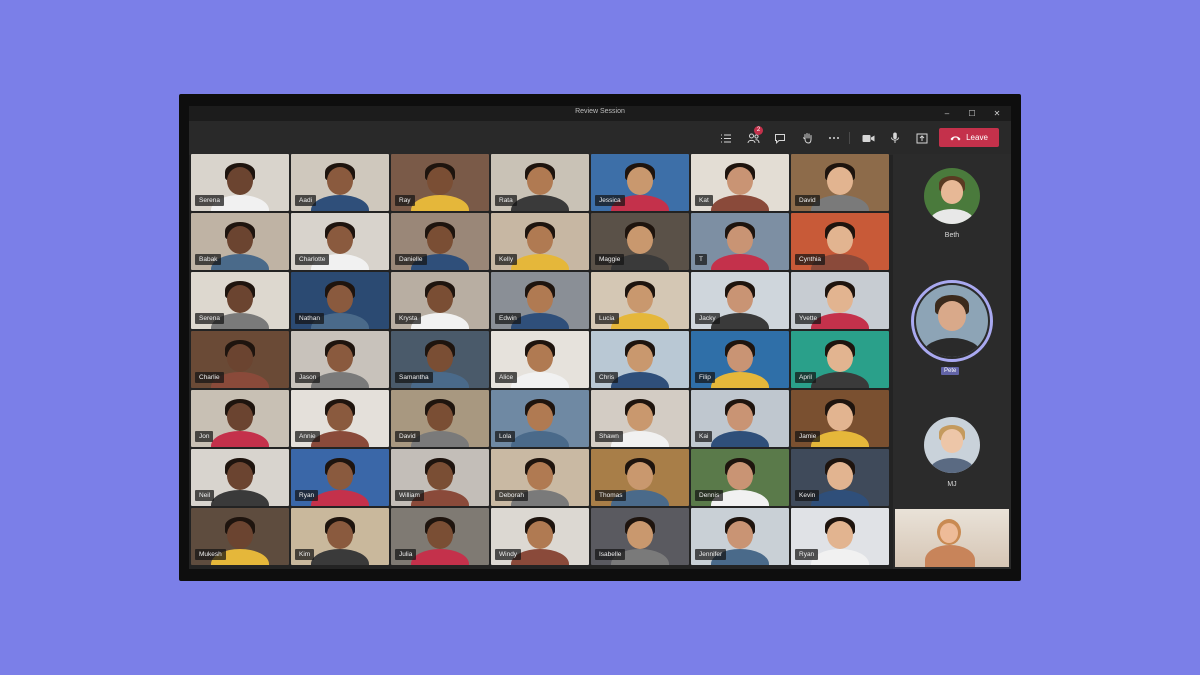 The image size is (1200, 675). What do you see at coordinates (304, 554) in the screenshot?
I see `participant-name-tag: Kim` at bounding box center [304, 554].